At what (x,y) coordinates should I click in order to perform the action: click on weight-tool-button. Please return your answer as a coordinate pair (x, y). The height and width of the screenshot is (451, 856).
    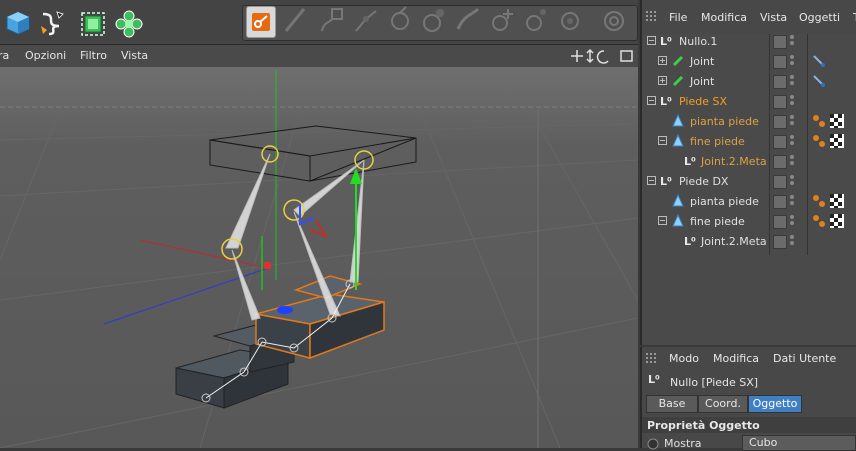
    Looking at the image, I should click on (435, 22).